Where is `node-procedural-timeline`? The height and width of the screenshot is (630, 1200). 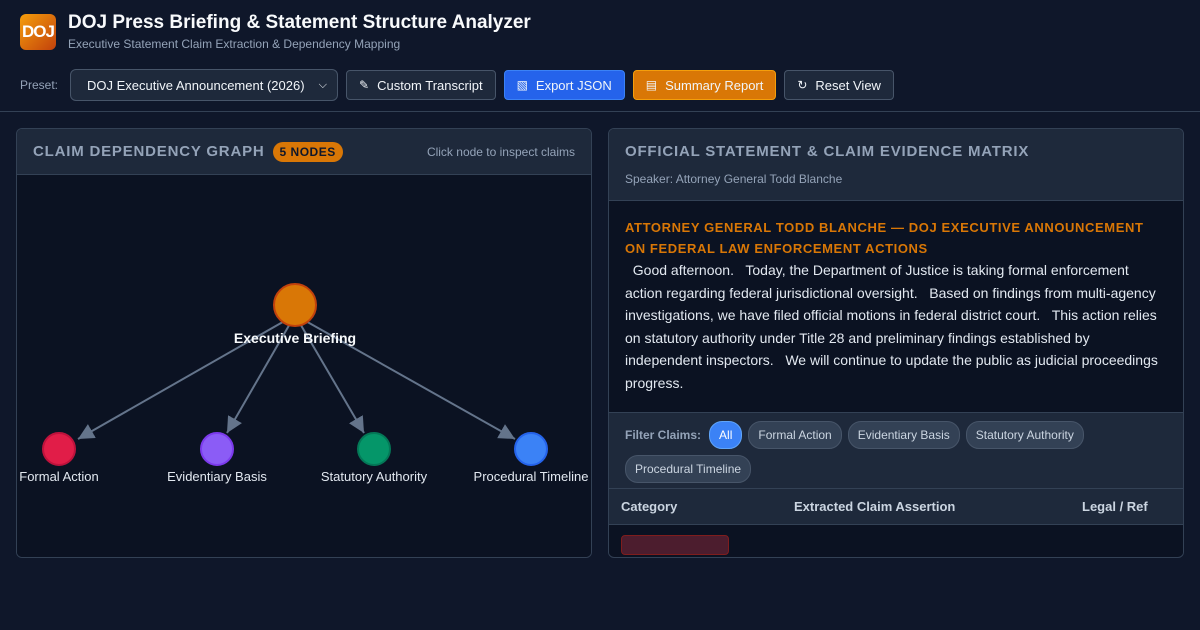 node-procedural-timeline is located at coordinates (531, 449).